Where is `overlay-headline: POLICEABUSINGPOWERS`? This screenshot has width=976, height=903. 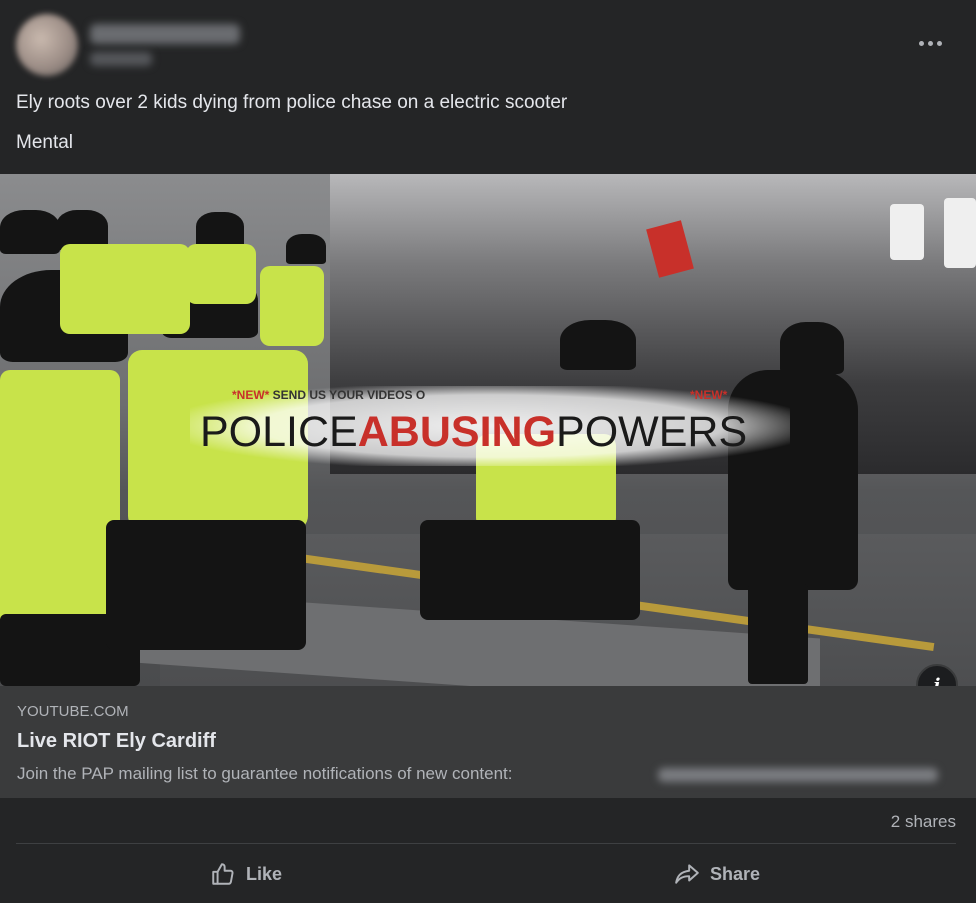
overlay-headline: POLICEABUSINGPOWERS is located at coordinates (473, 432).